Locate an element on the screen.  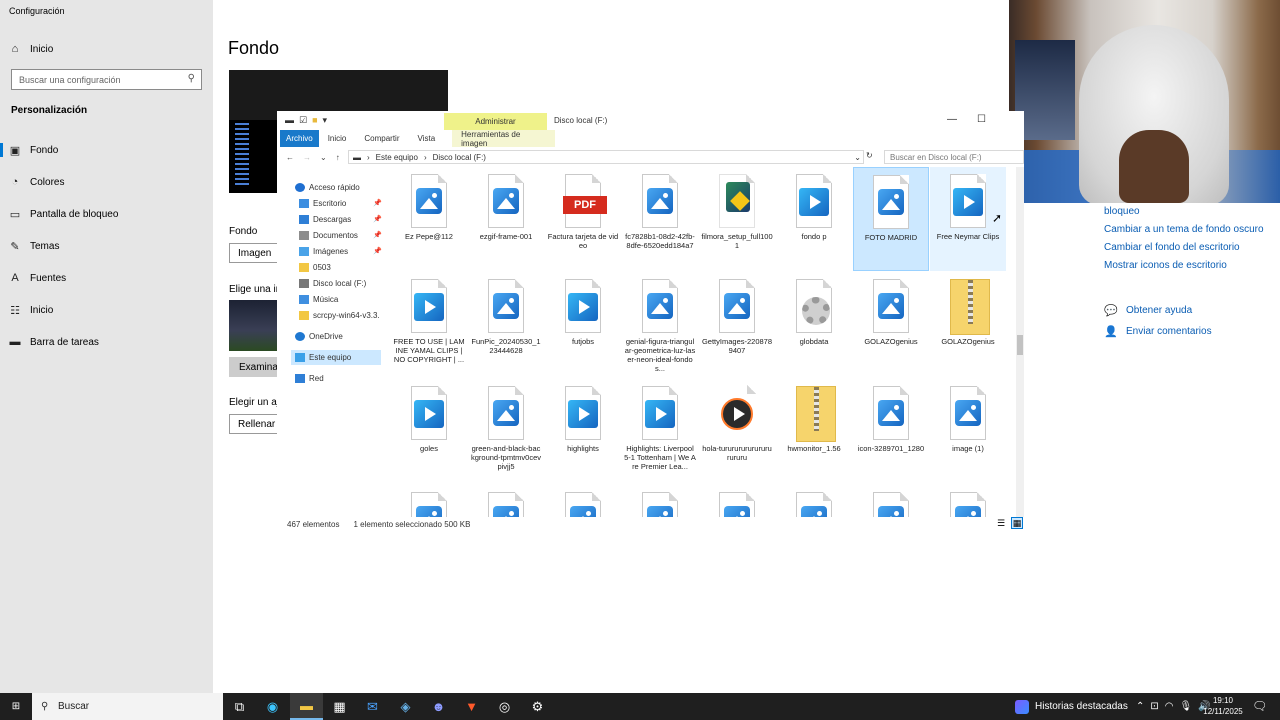
related-link-desktop-icons: Mostrar iconos de escritorio is located at coordinates (1165, 265).